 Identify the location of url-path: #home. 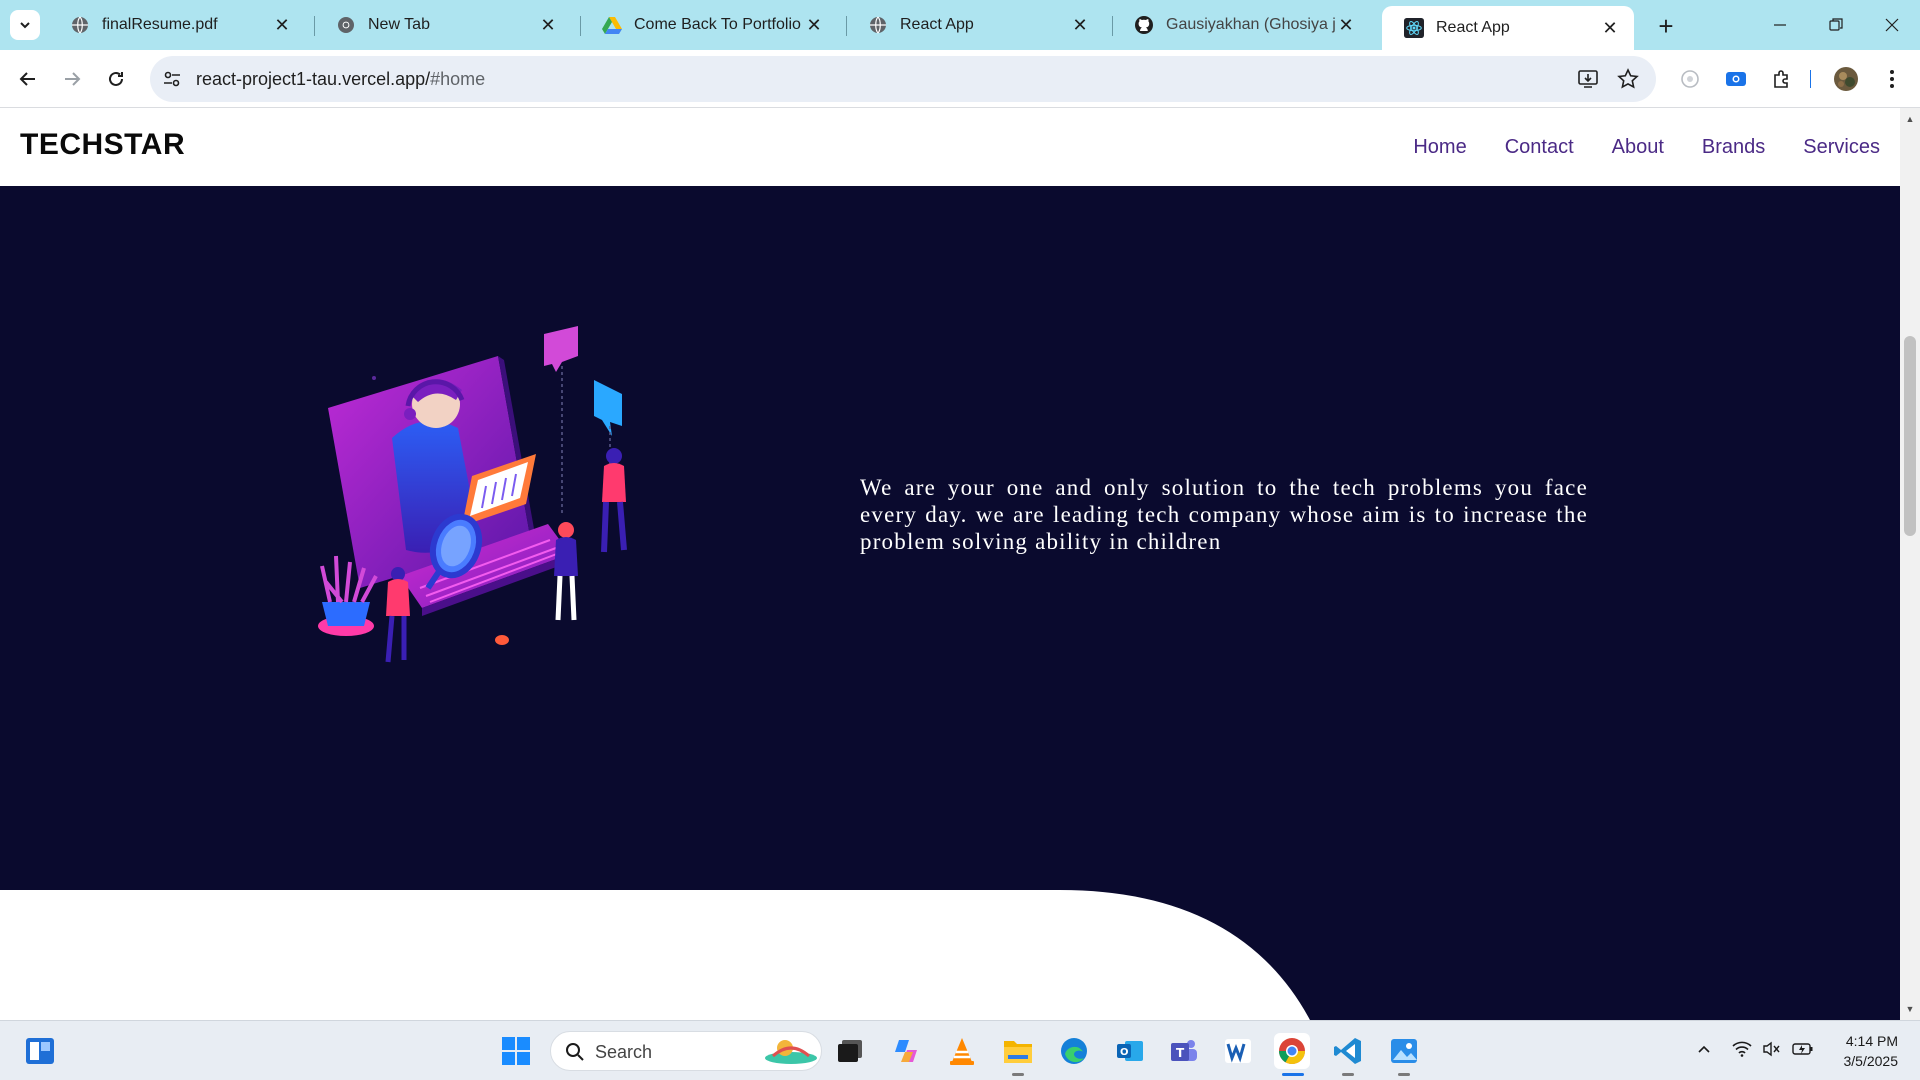
(458, 79).